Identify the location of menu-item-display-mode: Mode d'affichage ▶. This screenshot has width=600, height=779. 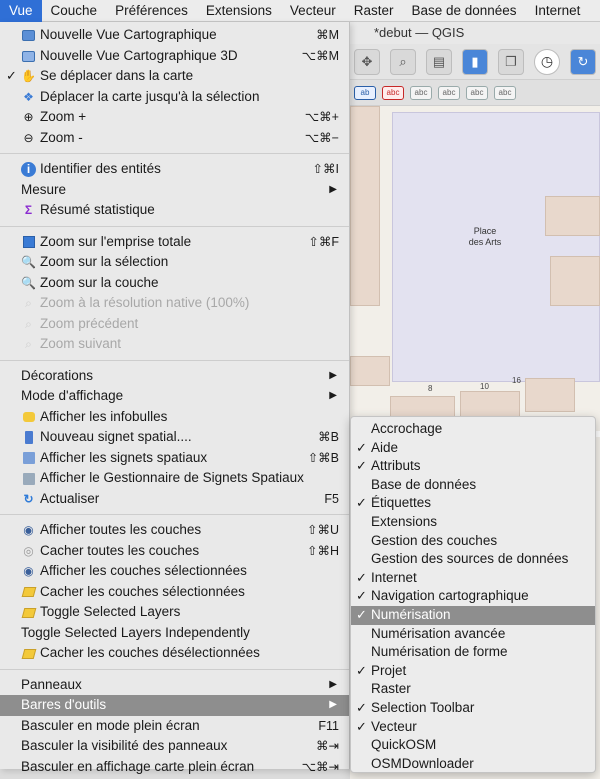
(174, 396).